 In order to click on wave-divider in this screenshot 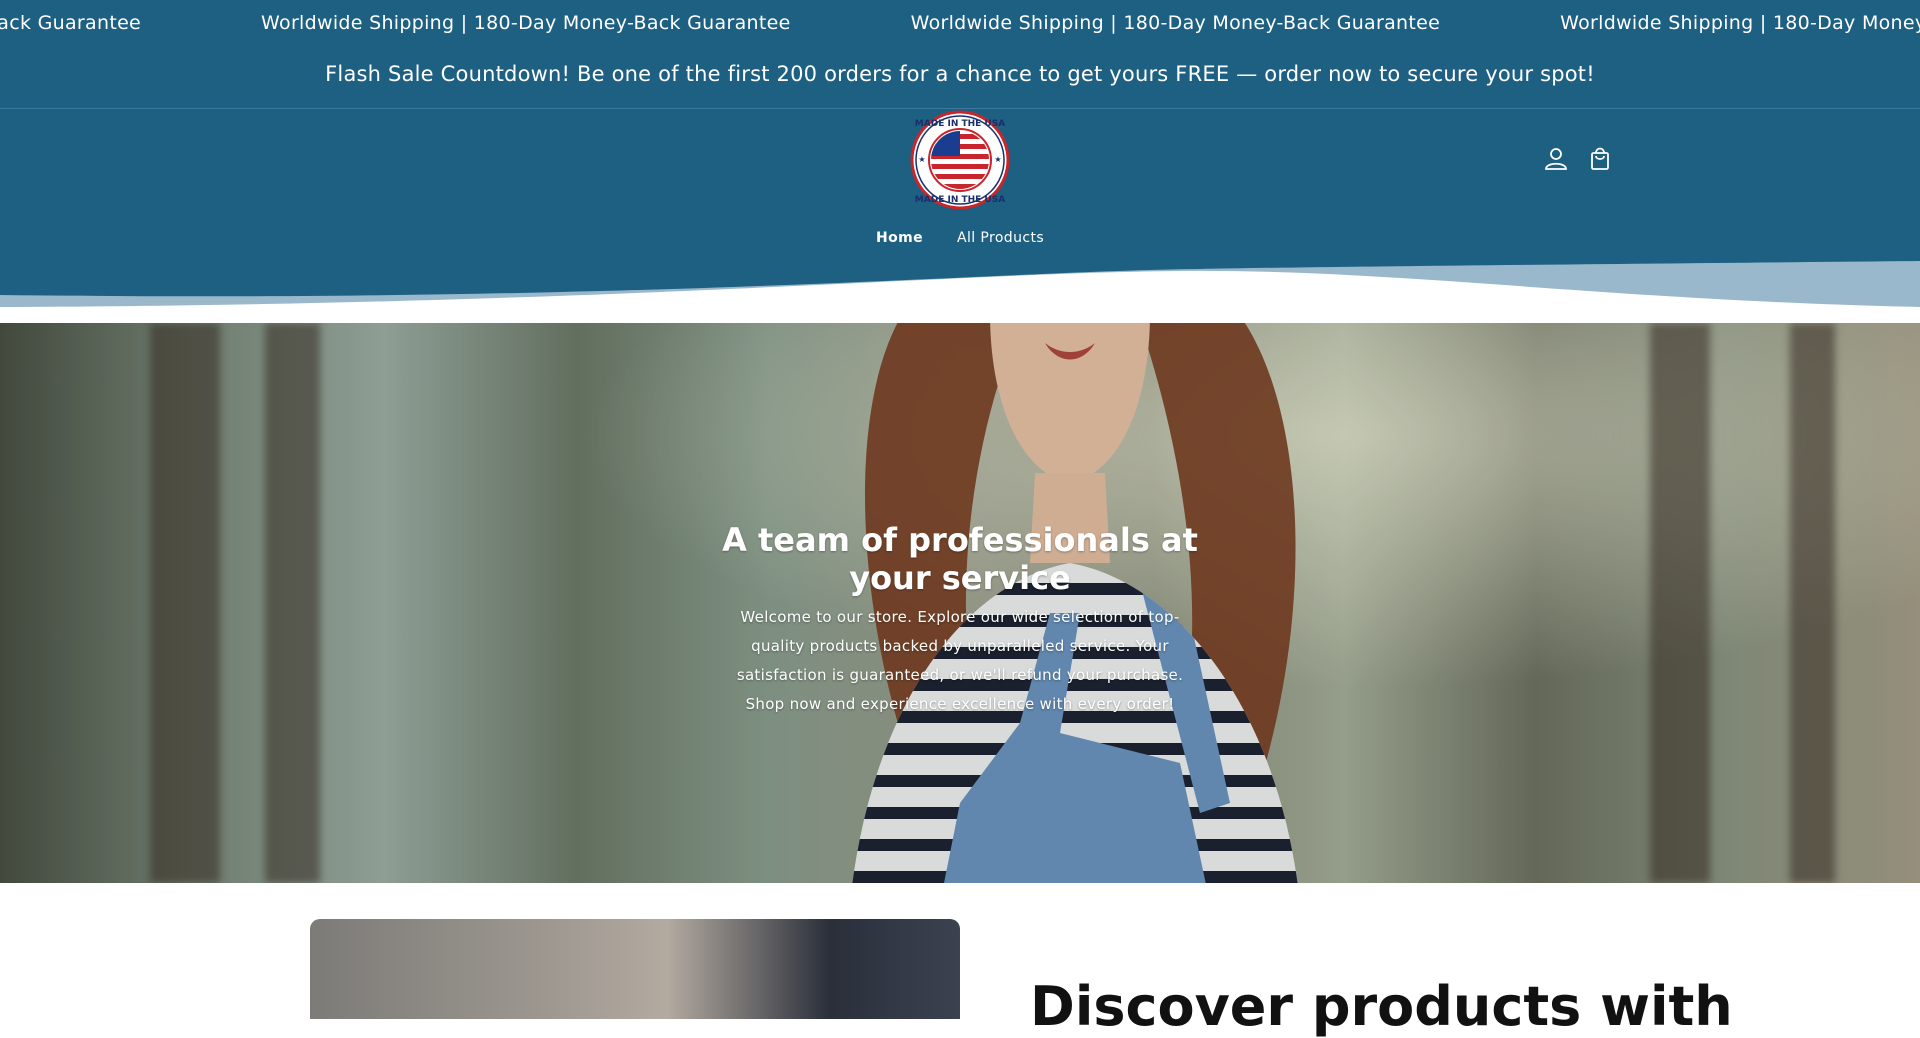, I will do `click(960, 290)`.